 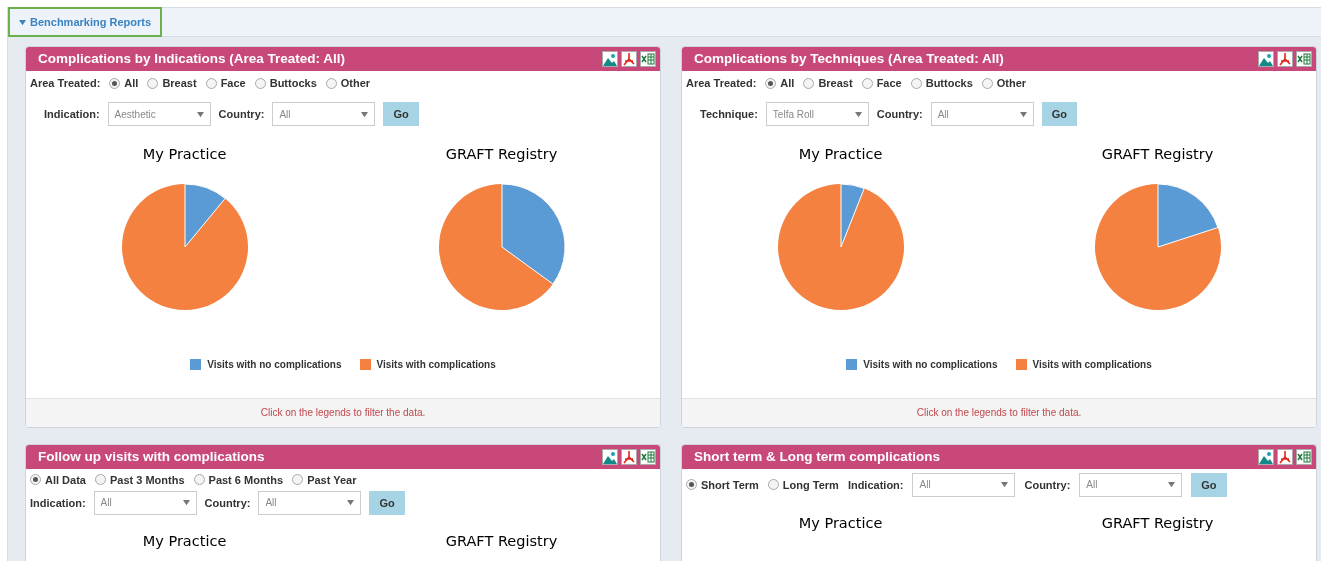 What do you see at coordinates (324, 479) in the screenshot?
I see `radio-option: Past Year` at bounding box center [324, 479].